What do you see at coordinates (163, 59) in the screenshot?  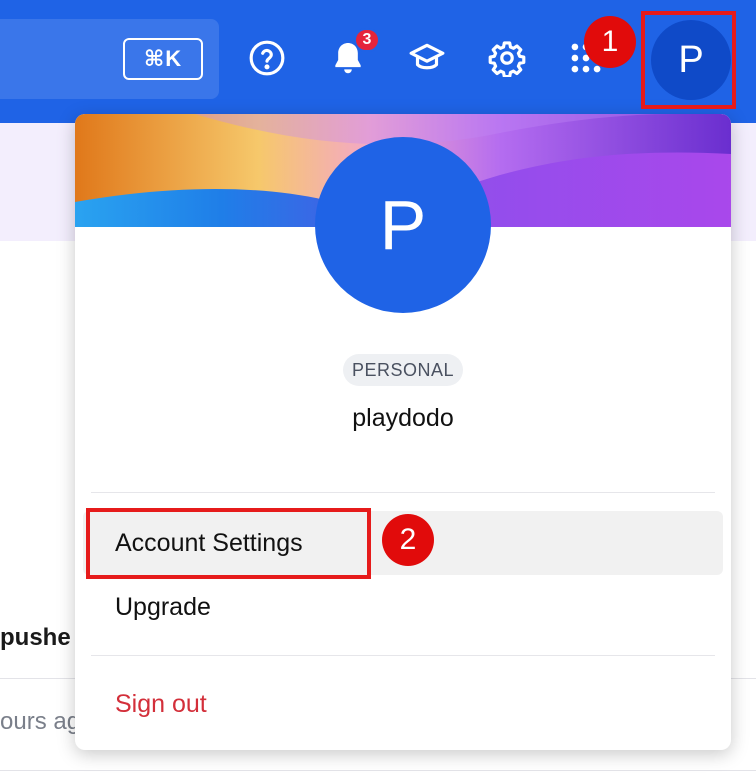 I see `search-shortcut-hint: ⌘K` at bounding box center [163, 59].